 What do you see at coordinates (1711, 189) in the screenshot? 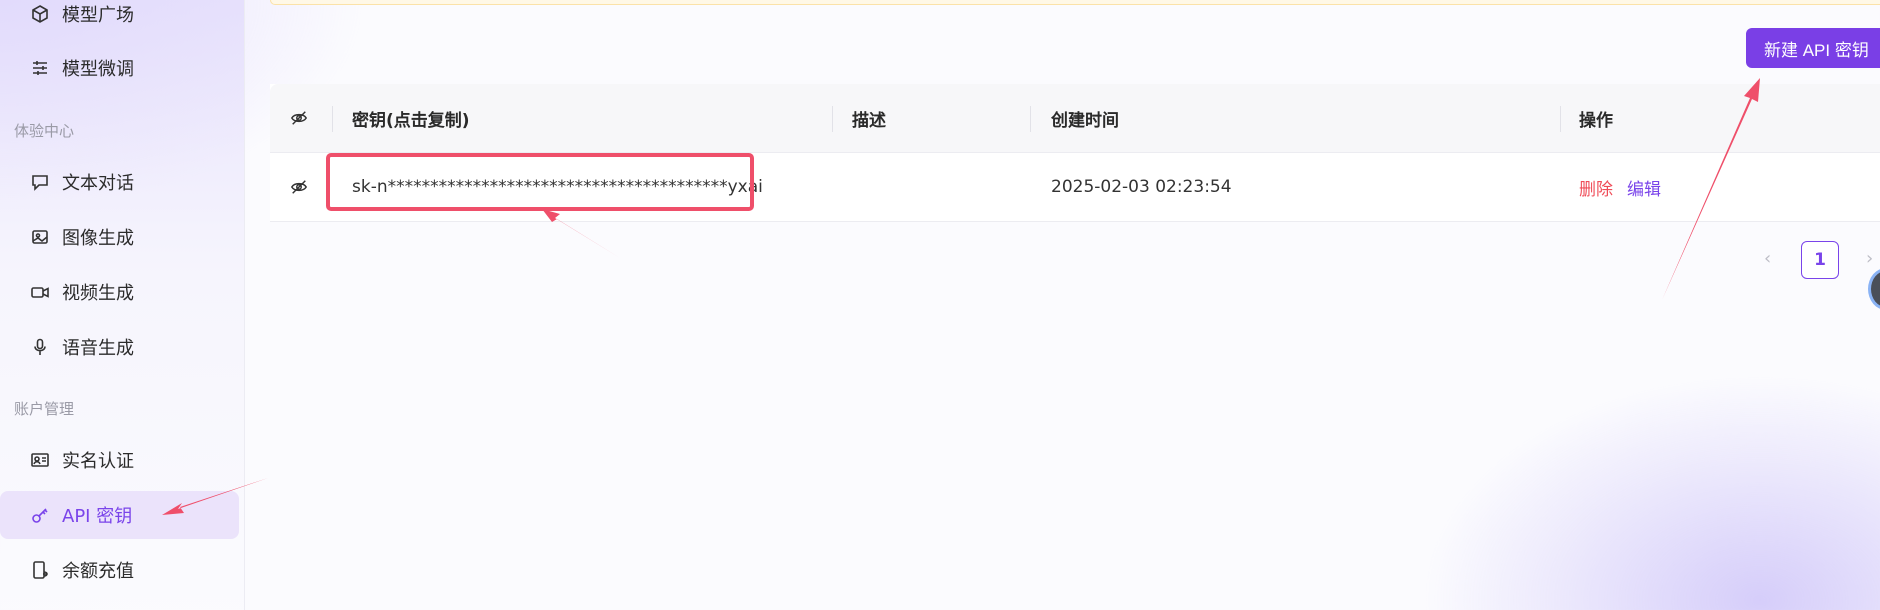
I see `annotation-arrow-button` at bounding box center [1711, 189].